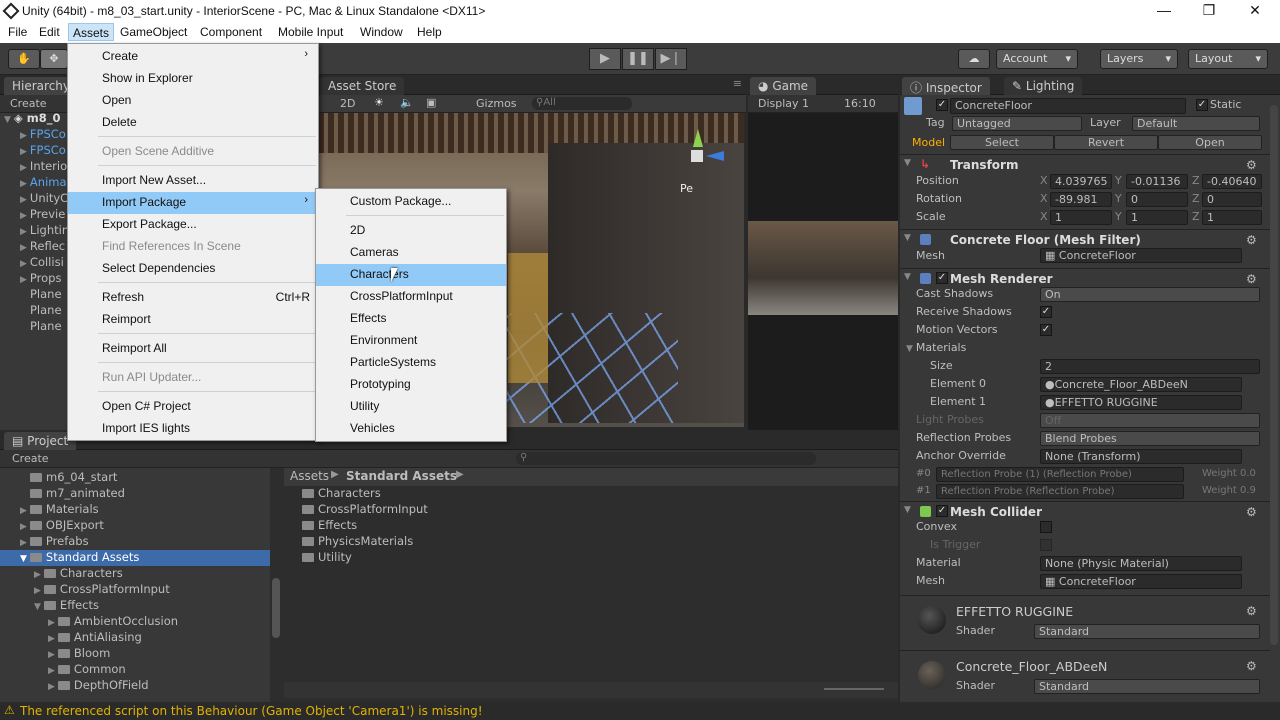 The width and height of the screenshot is (1280, 720). What do you see at coordinates (407, 102) in the screenshot?
I see `audio-toggle-icon: 🔈` at bounding box center [407, 102].